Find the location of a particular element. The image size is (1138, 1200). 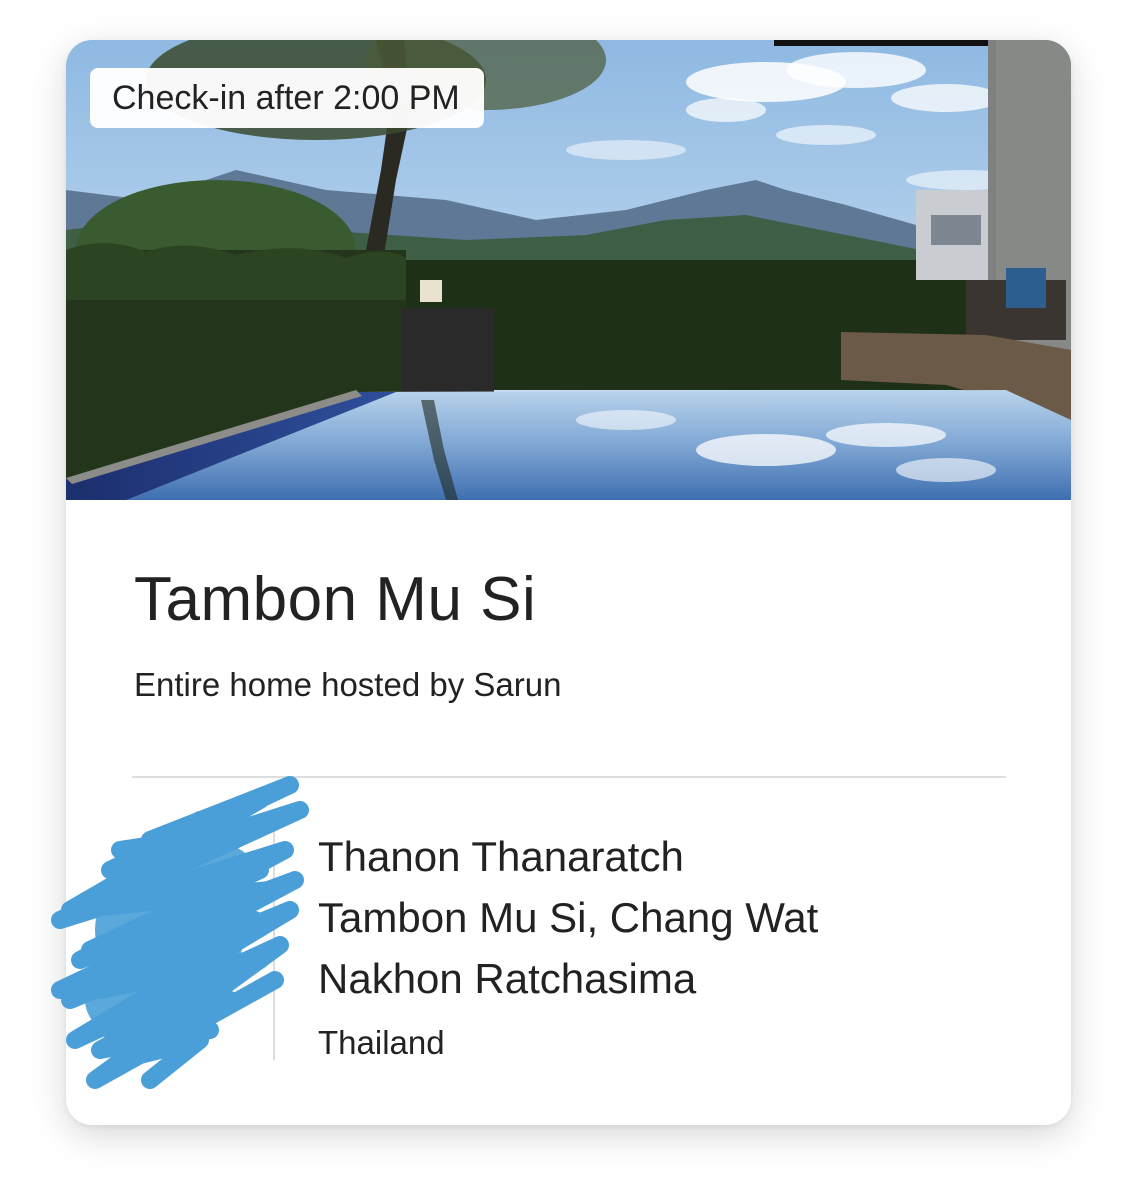

listing-subtitle: Entire home hosted by Sarun is located at coordinates (348, 684).